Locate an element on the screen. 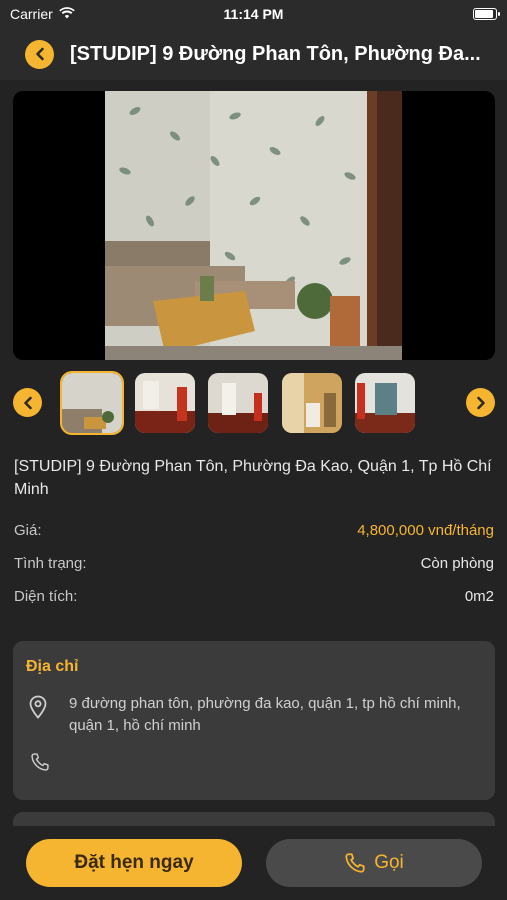 Image resolution: width=507 pixels, height=900 pixels. price-row: Giá: 4,800,000 vnđ/tháng is located at coordinates (254, 530).